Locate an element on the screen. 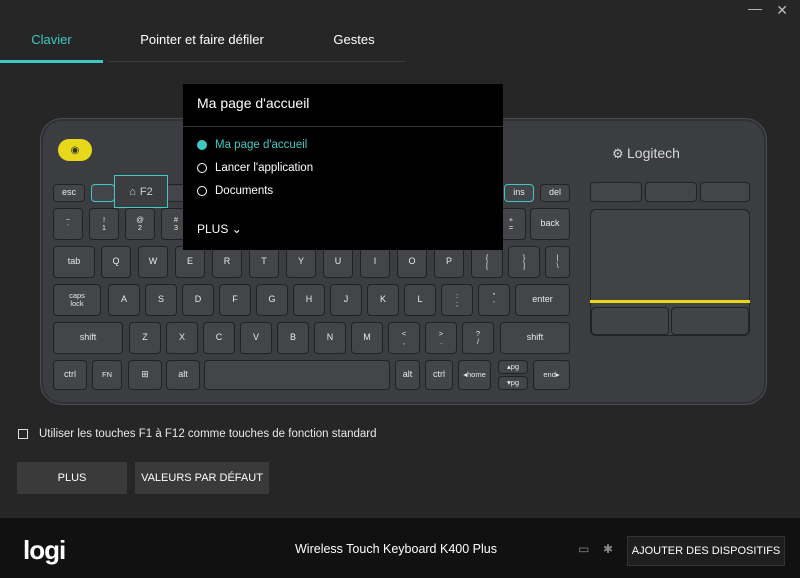  add-devices-button: AJOUTER DES DISPOSITIFS is located at coordinates (706, 551).